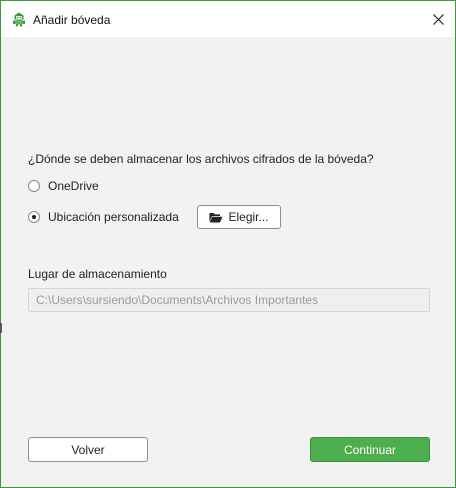 Image resolution: width=456 pixels, height=488 pixels. I want to click on title-bar: Añadir bóveda, so click(228, 19).